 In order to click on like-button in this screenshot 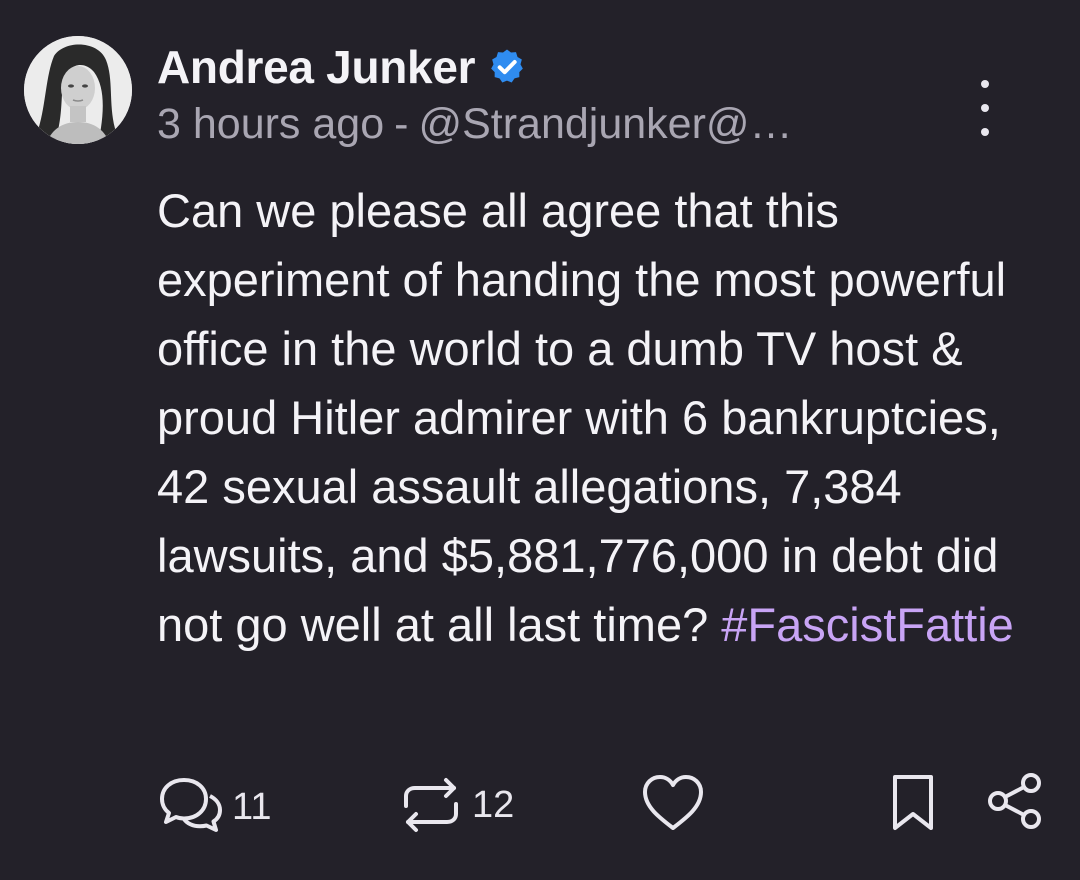, I will do `click(673, 803)`.